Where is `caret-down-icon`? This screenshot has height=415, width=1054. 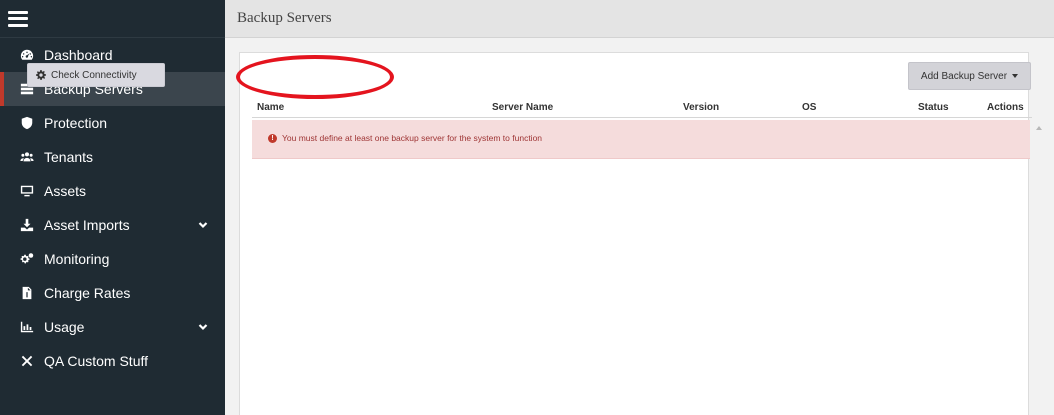
caret-down-icon is located at coordinates (1015, 76).